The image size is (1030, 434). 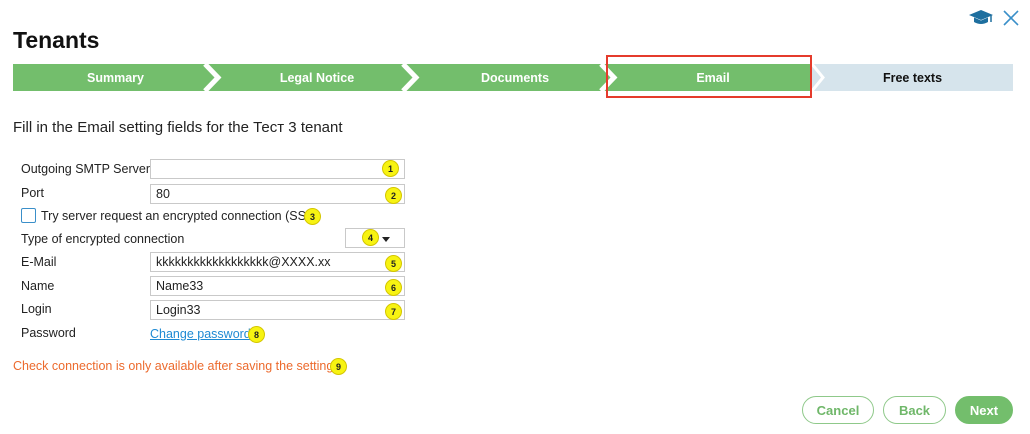 What do you see at coordinates (38, 286) in the screenshot?
I see `name-label: Name` at bounding box center [38, 286].